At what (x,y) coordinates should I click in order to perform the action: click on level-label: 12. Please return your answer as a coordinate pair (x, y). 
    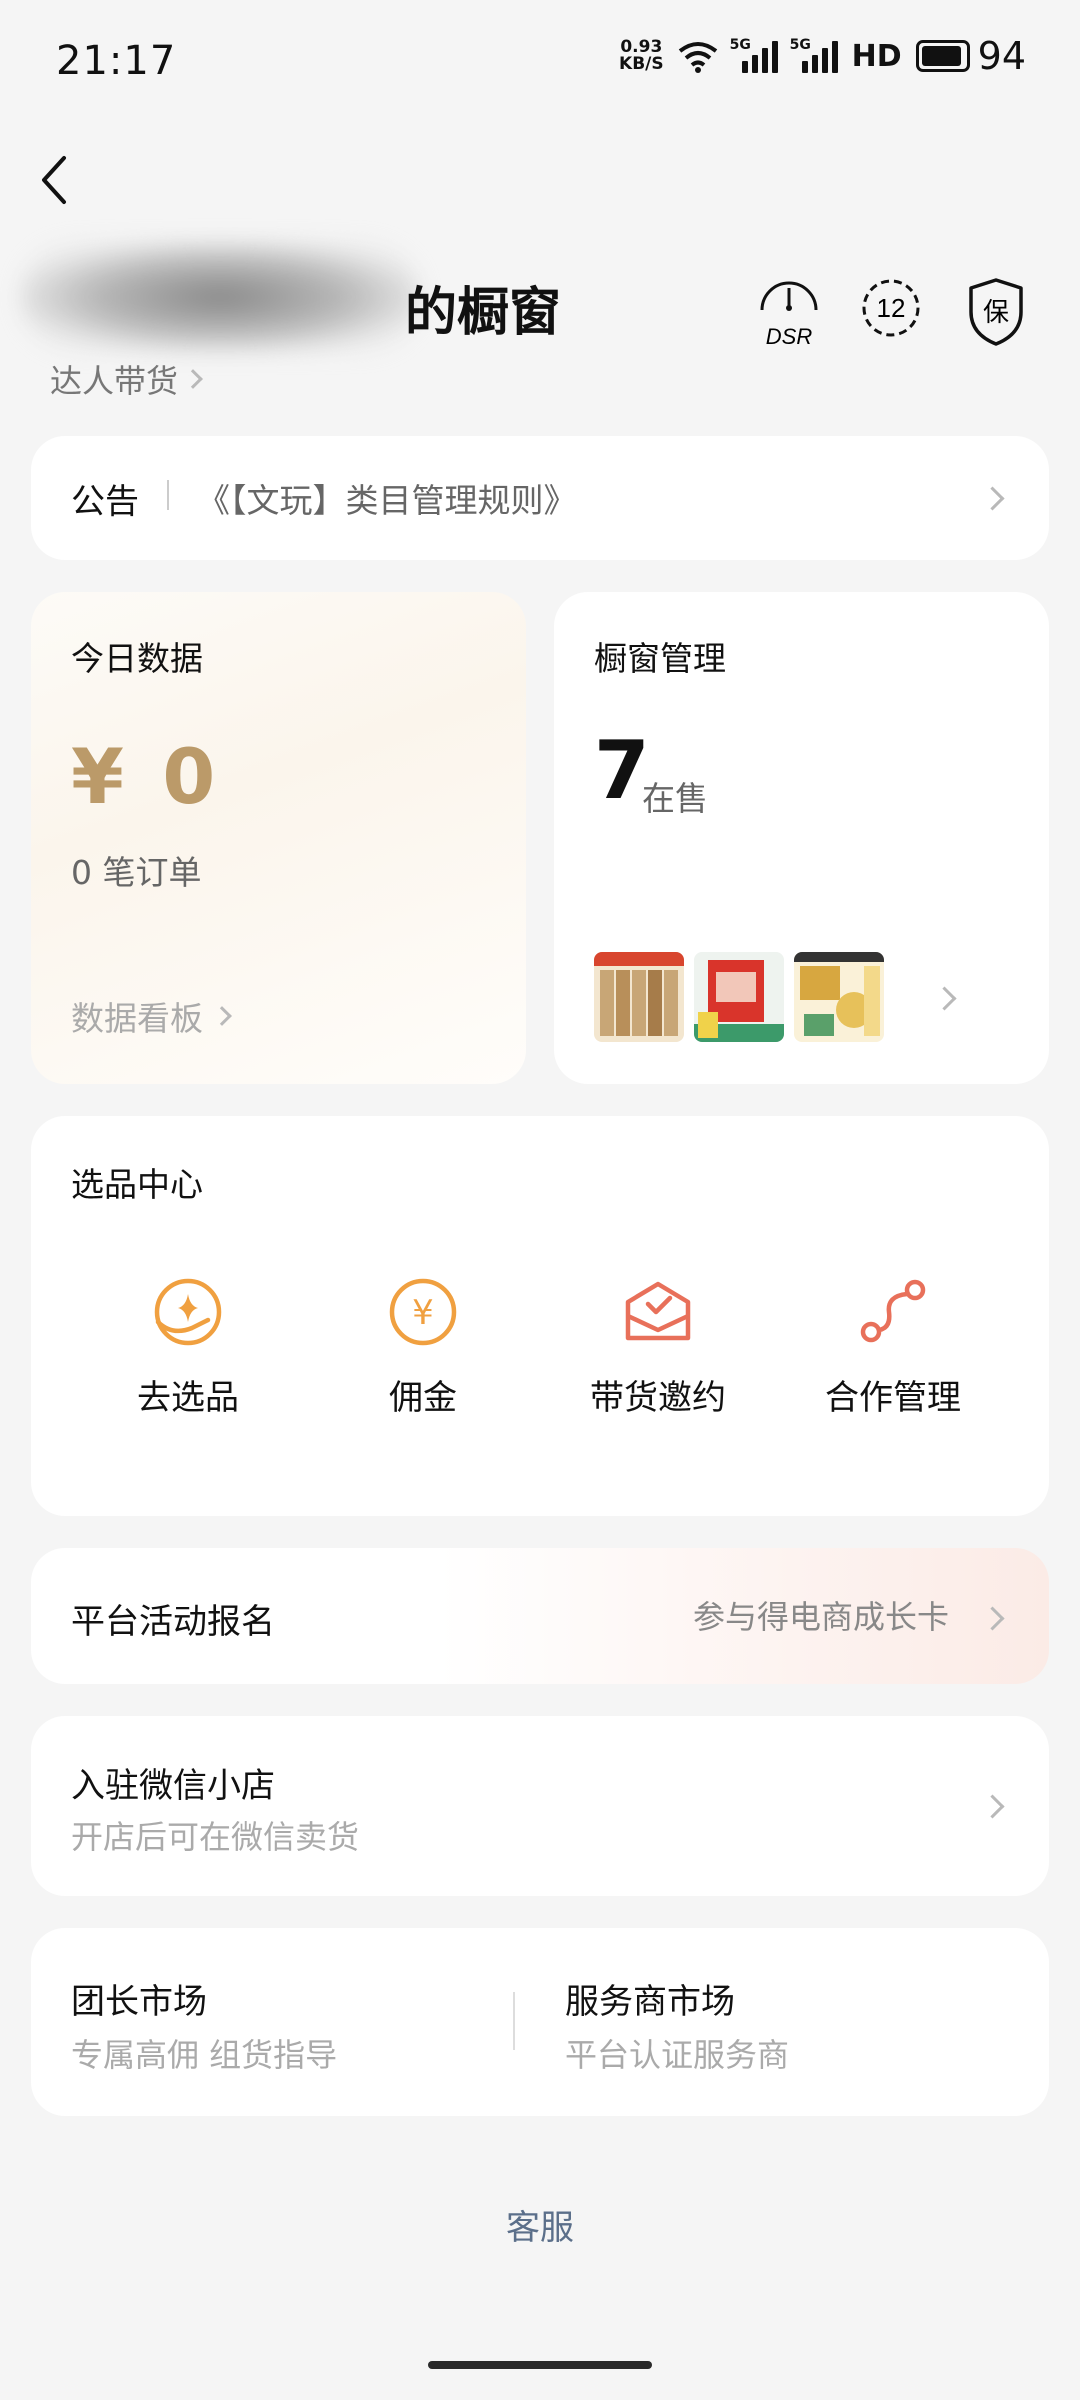
    Looking at the image, I should click on (891, 308).